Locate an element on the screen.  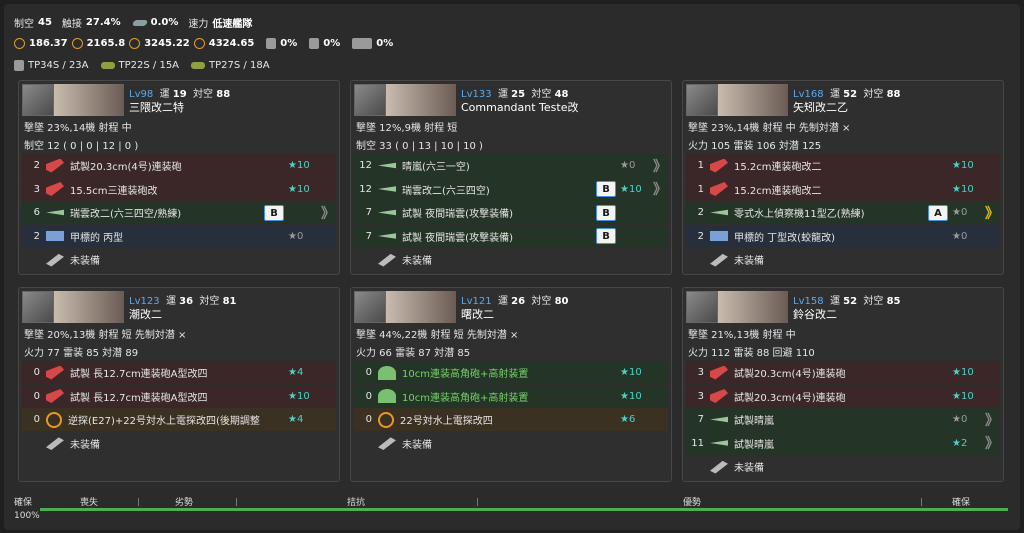
equipment-name: 甲標的 丁型改(蛟龍改) is located at coordinates (784, 238).